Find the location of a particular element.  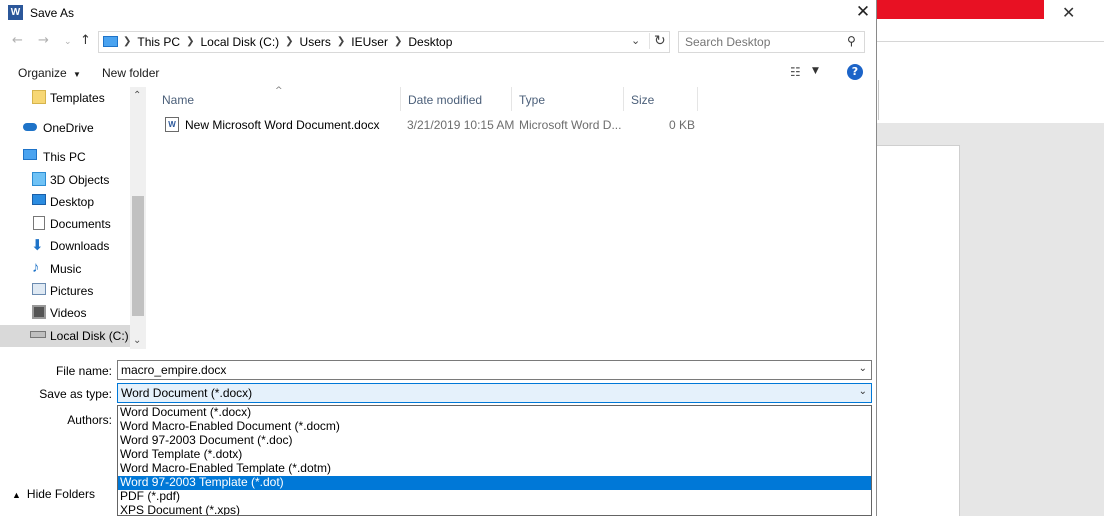

file-name-field: macro_empire.docx ⌄ is located at coordinates (494, 370).